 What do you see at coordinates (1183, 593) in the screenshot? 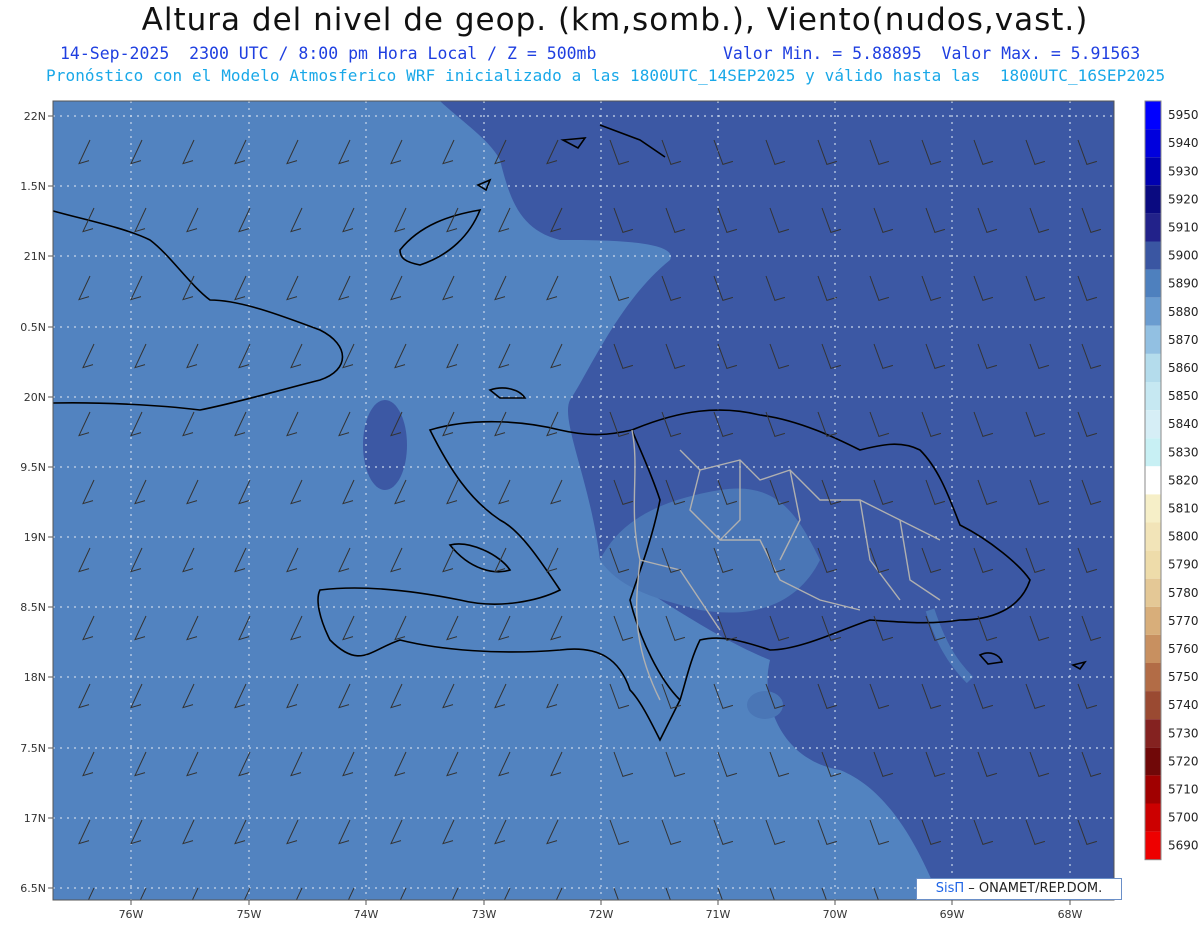
I see `colorbar-label: 5780` at bounding box center [1183, 593].